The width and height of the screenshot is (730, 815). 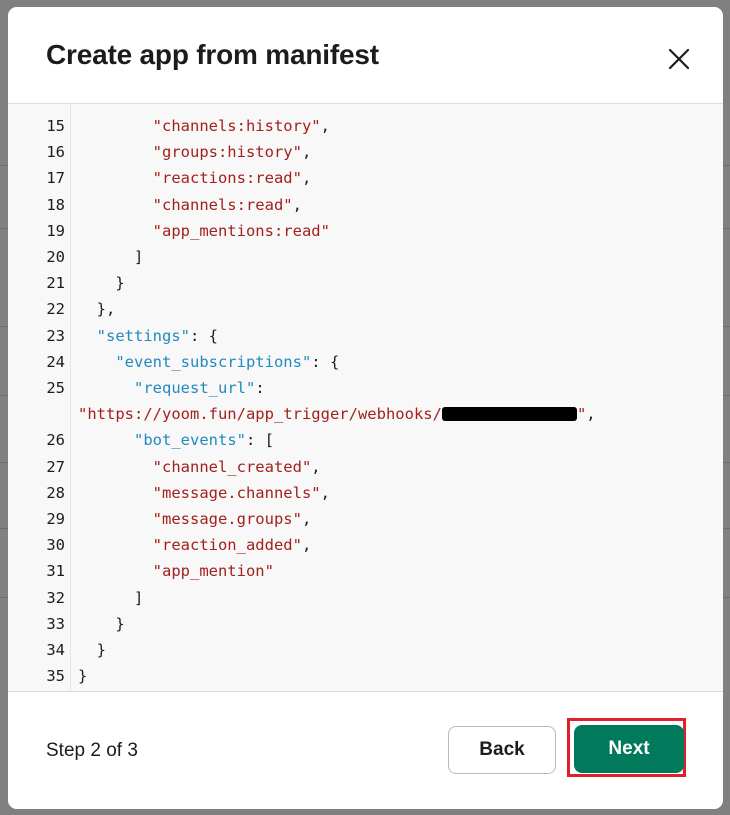 I want to click on code-line: 28 "message.channels",, so click(x=365, y=493).